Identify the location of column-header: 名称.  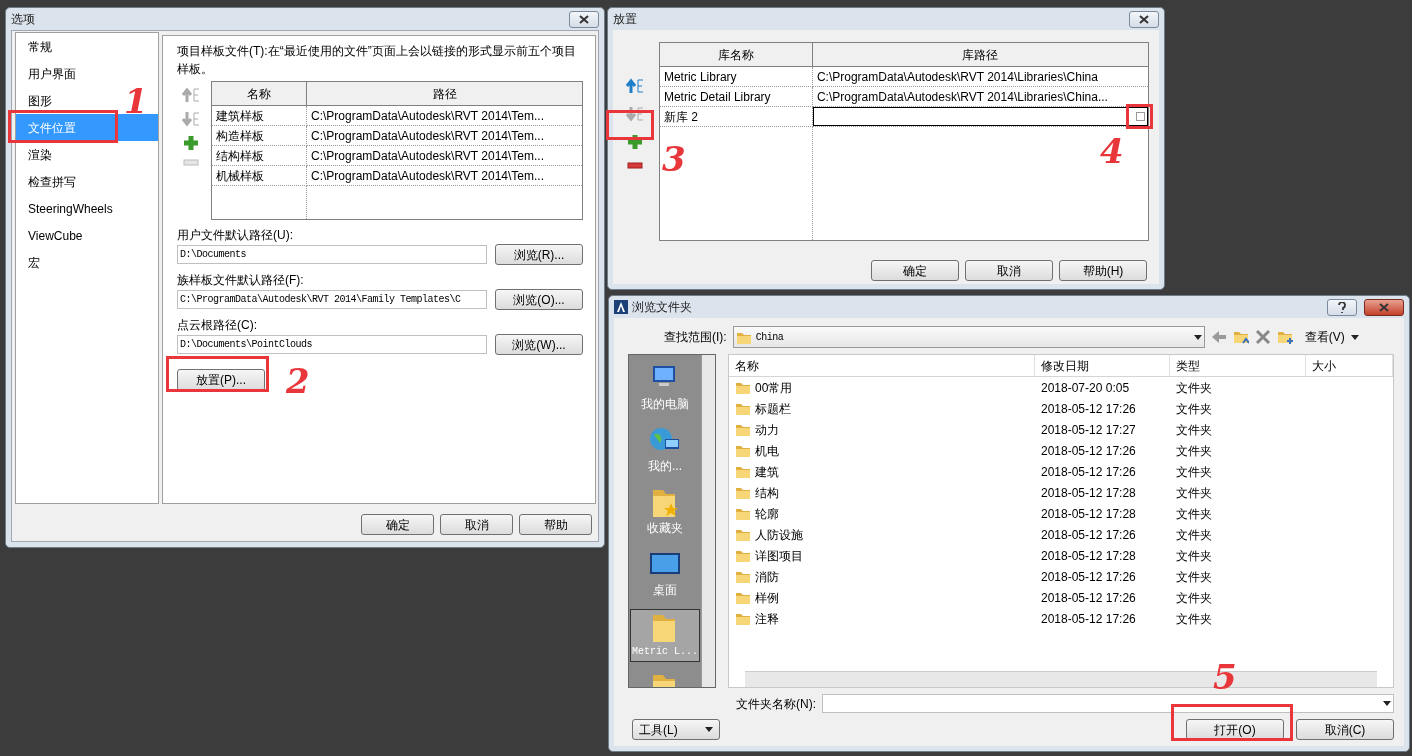
(882, 365).